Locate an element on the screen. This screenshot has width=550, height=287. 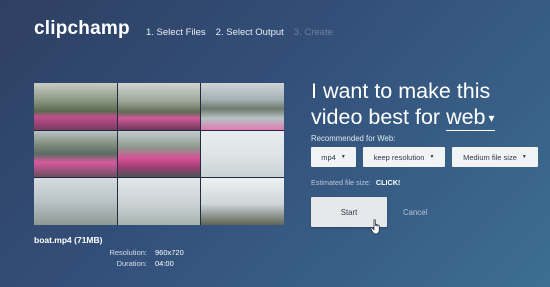
hand-pointer-icon is located at coordinates (375, 227).